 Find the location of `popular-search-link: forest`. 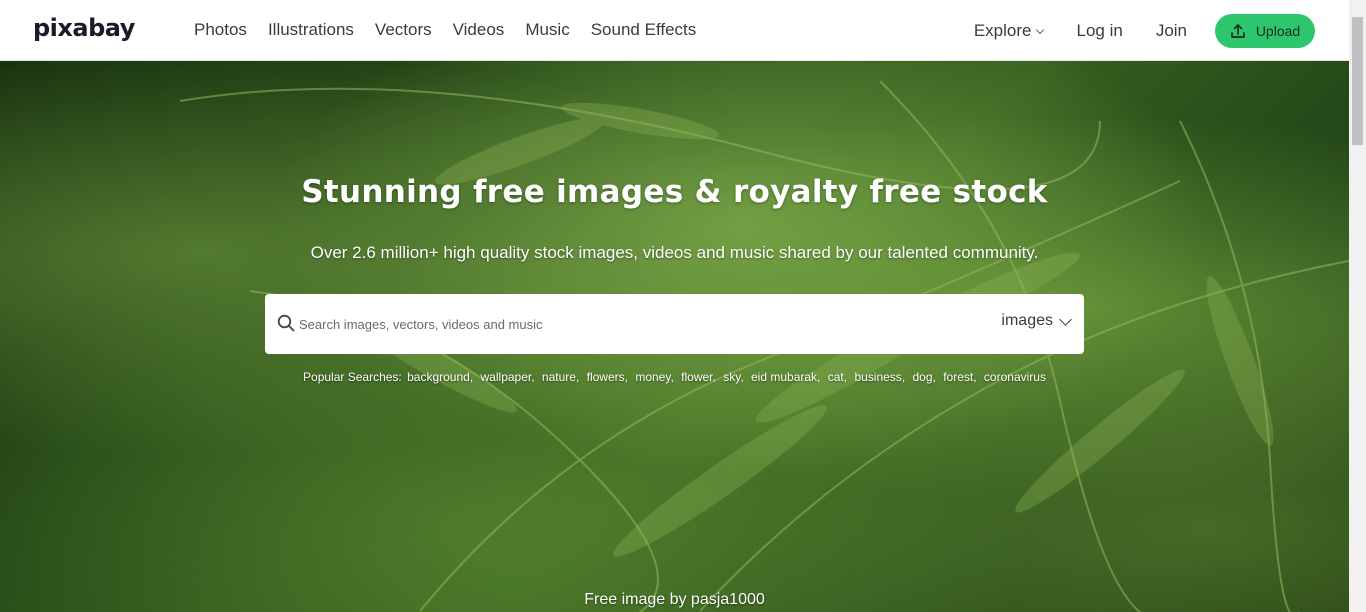

popular-search-link: forest is located at coordinates (958, 377).